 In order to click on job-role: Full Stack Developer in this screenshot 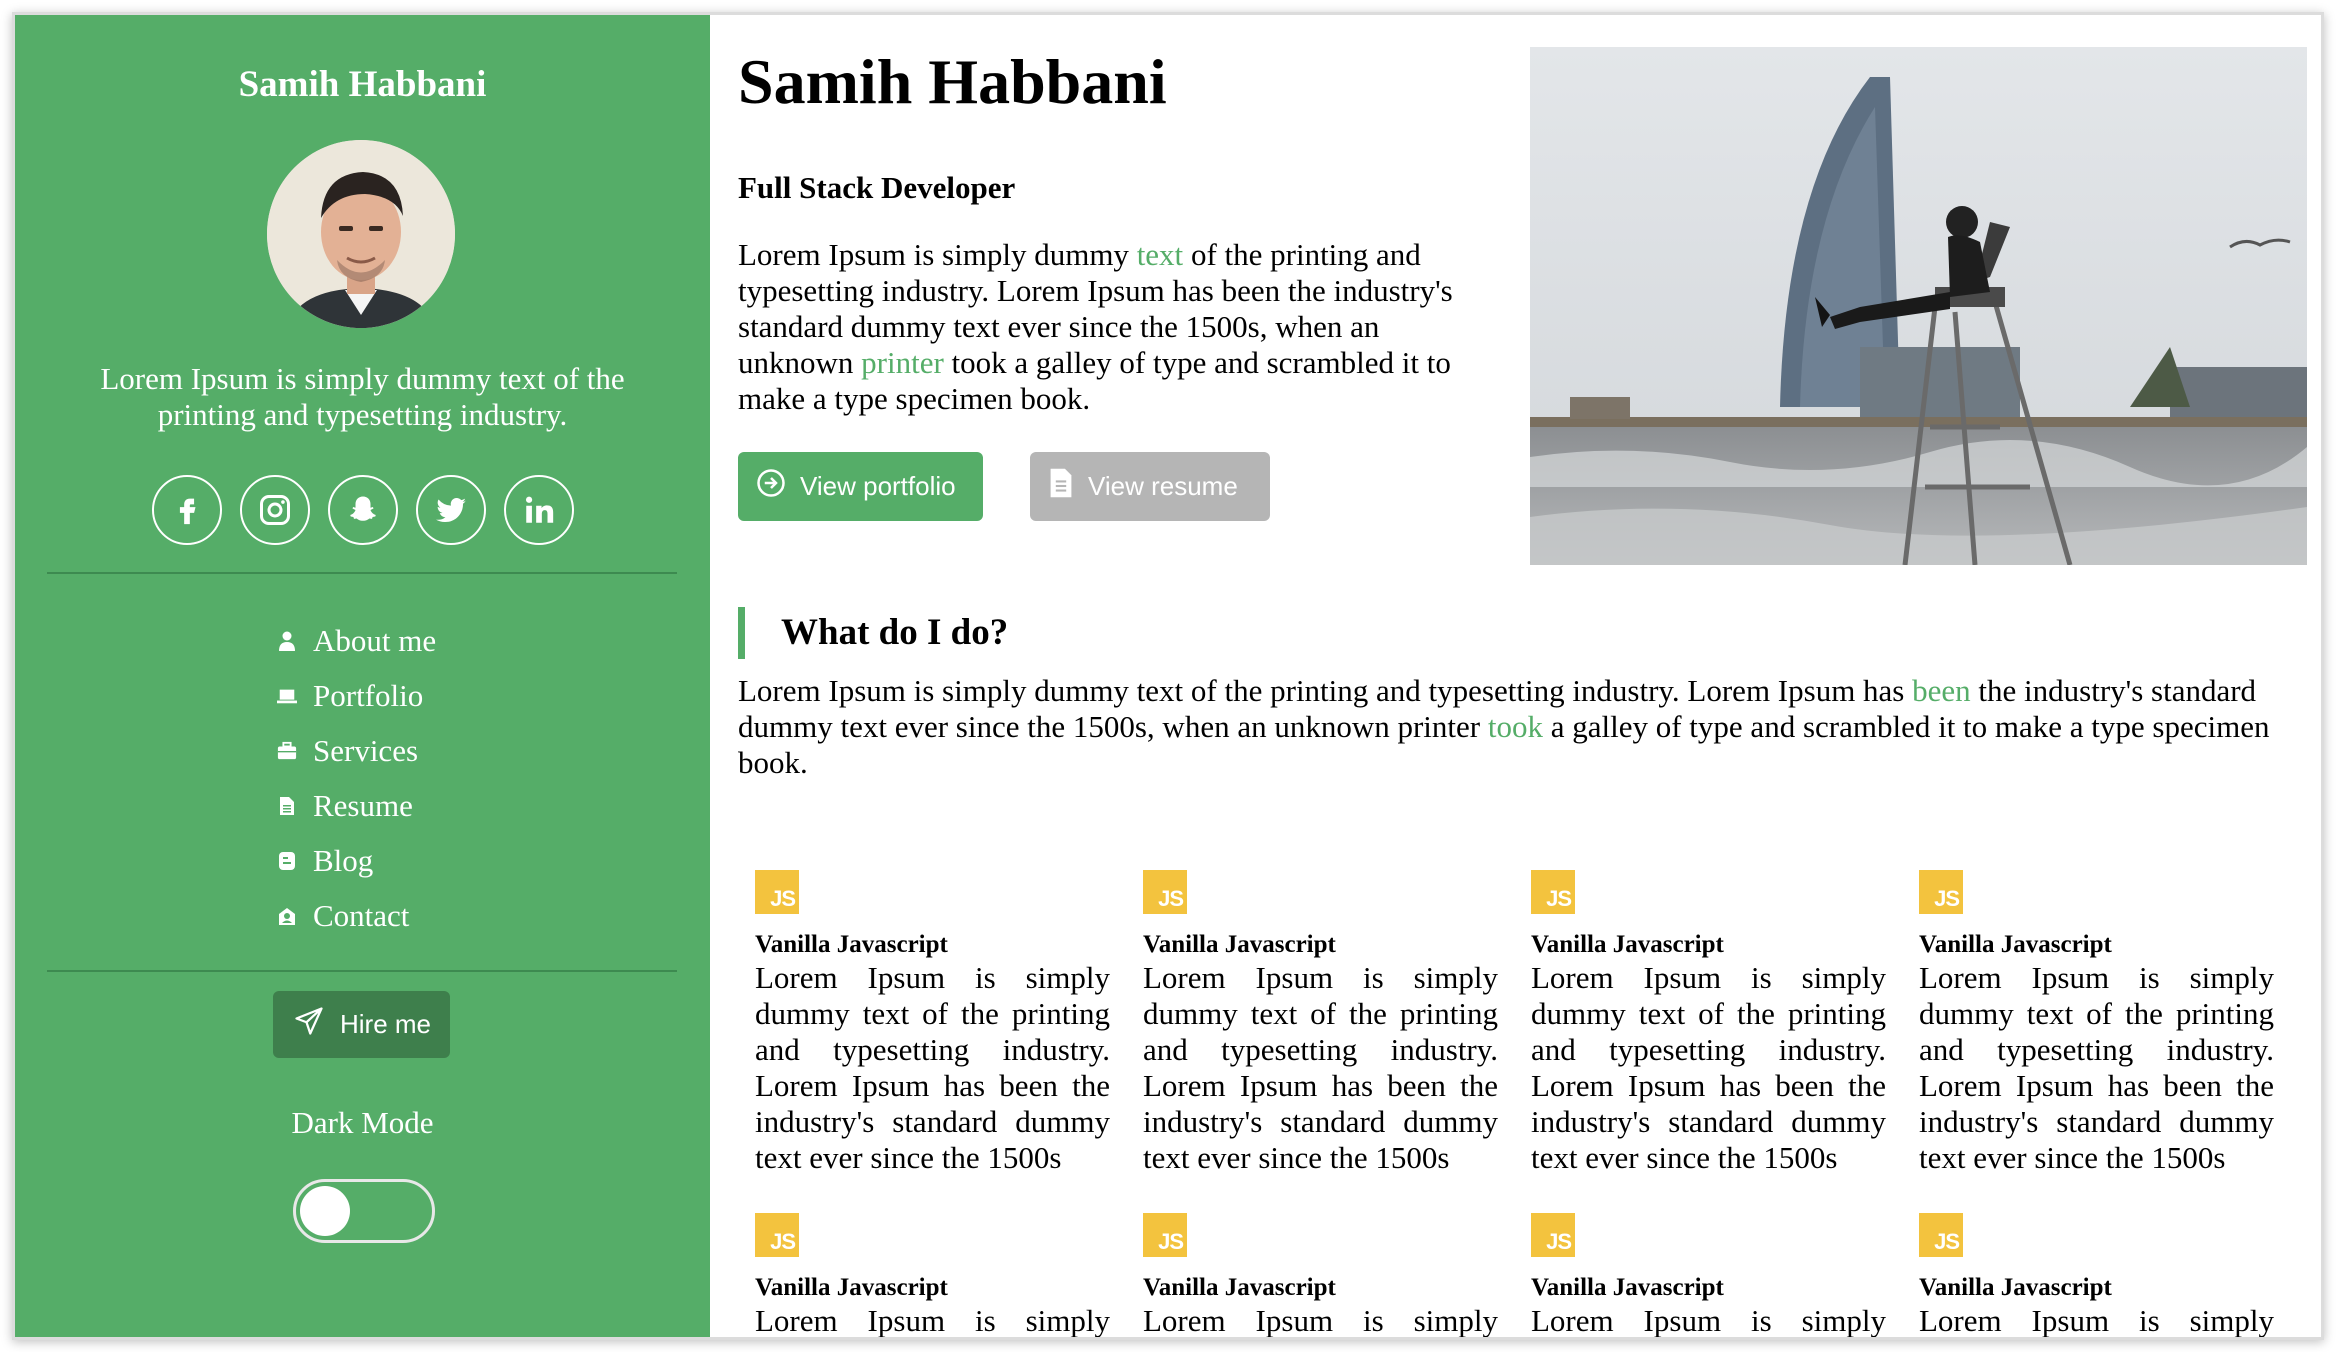, I will do `click(877, 187)`.